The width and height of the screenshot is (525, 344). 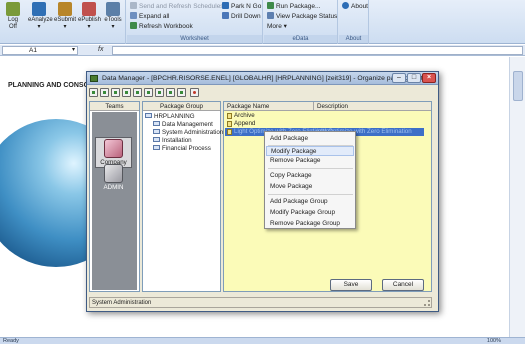 What do you see at coordinates (181, 92) in the screenshot?
I see `properties-icon` at bounding box center [181, 92].